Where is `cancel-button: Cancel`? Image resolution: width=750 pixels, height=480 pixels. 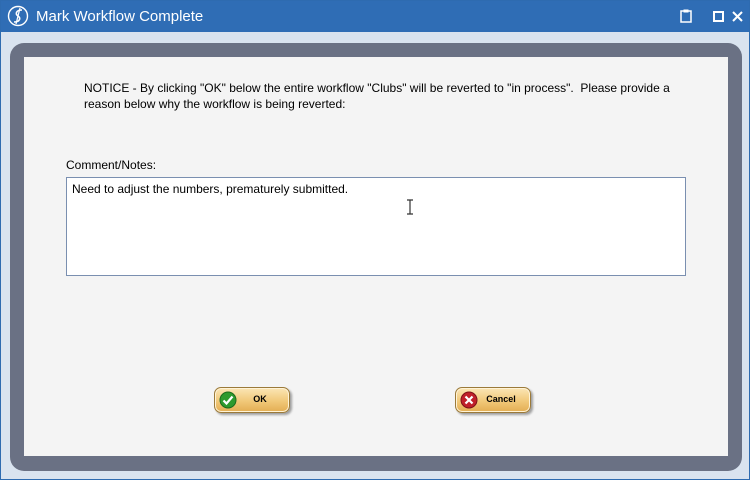
cancel-button: Cancel is located at coordinates (493, 400).